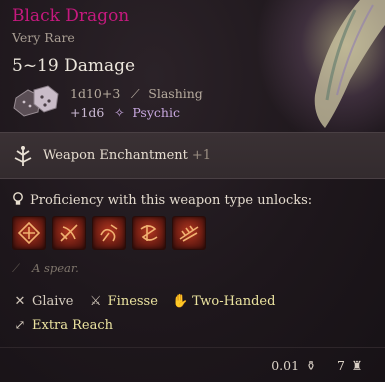  What do you see at coordinates (95, 301) in the screenshot?
I see `finesse-icon: ⚔` at bounding box center [95, 301].